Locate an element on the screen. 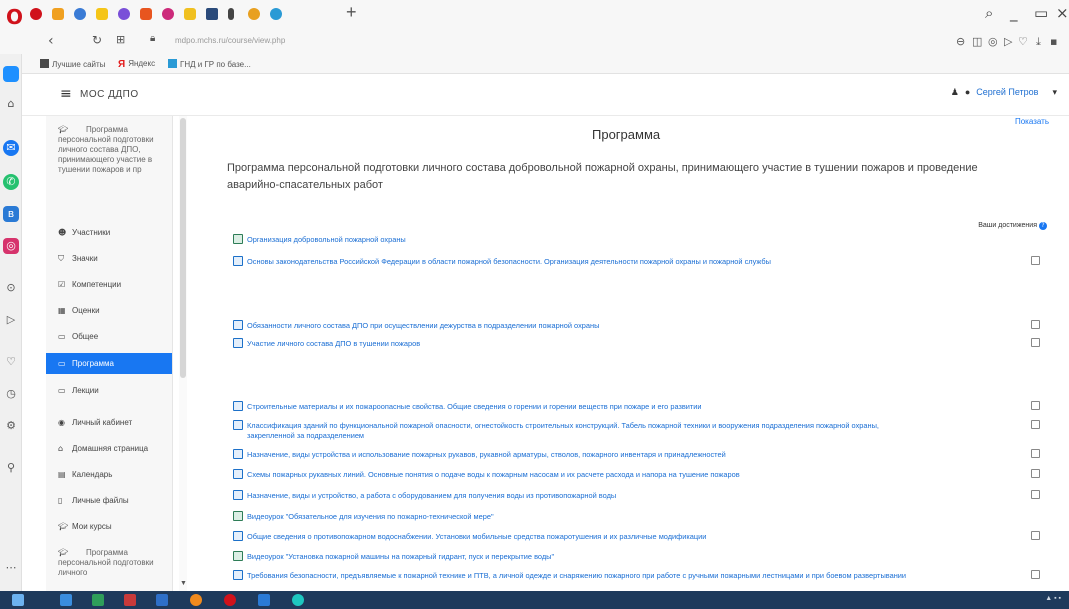  clock-icon: ◷ is located at coordinates (11, 394).